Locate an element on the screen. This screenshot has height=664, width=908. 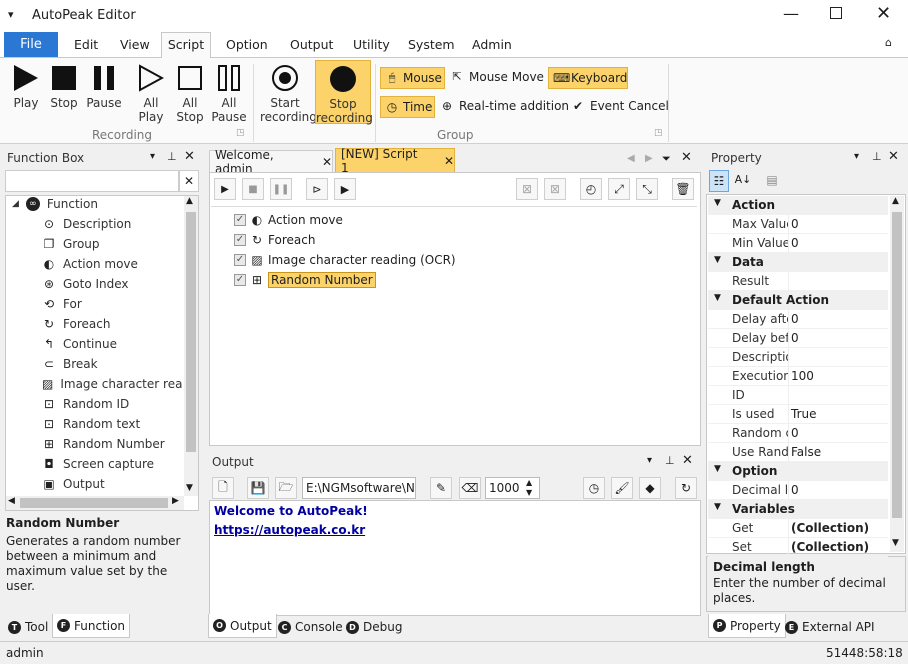
editor-collapse-button: ⤡ is located at coordinates (647, 189).